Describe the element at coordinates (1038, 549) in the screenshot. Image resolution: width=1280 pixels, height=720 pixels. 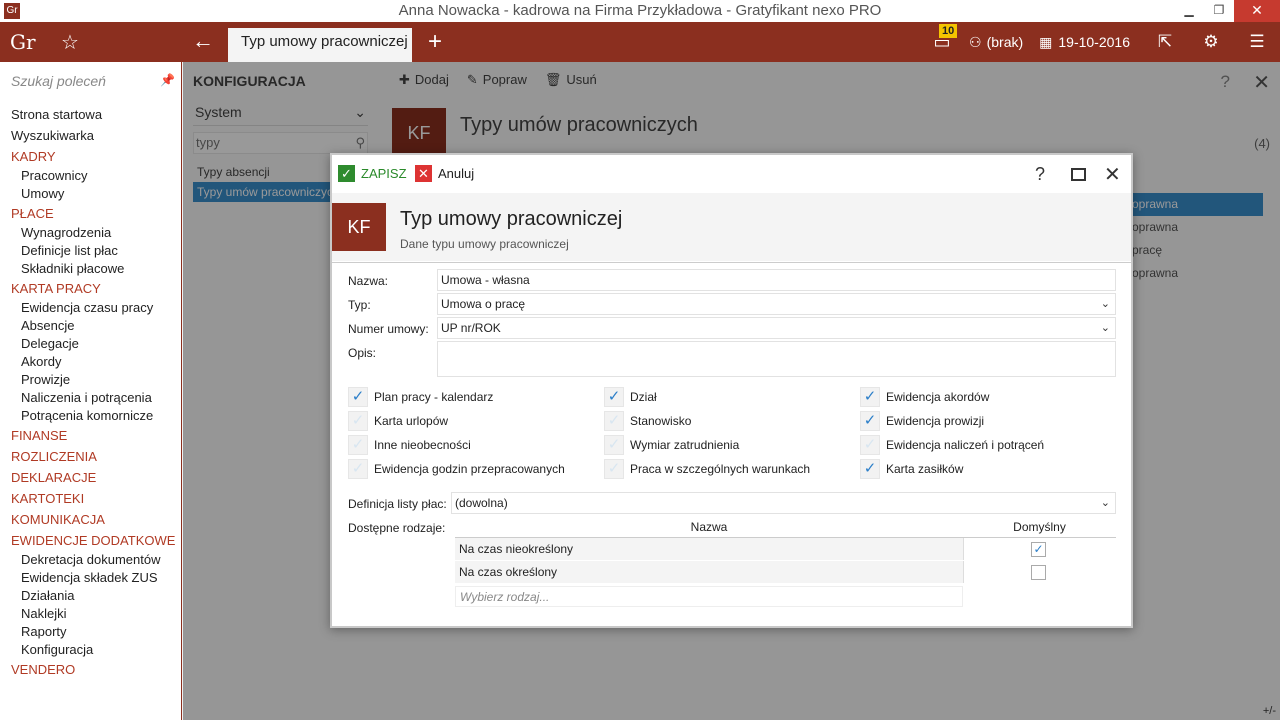
I see `default-checkbox: ✓` at that location.